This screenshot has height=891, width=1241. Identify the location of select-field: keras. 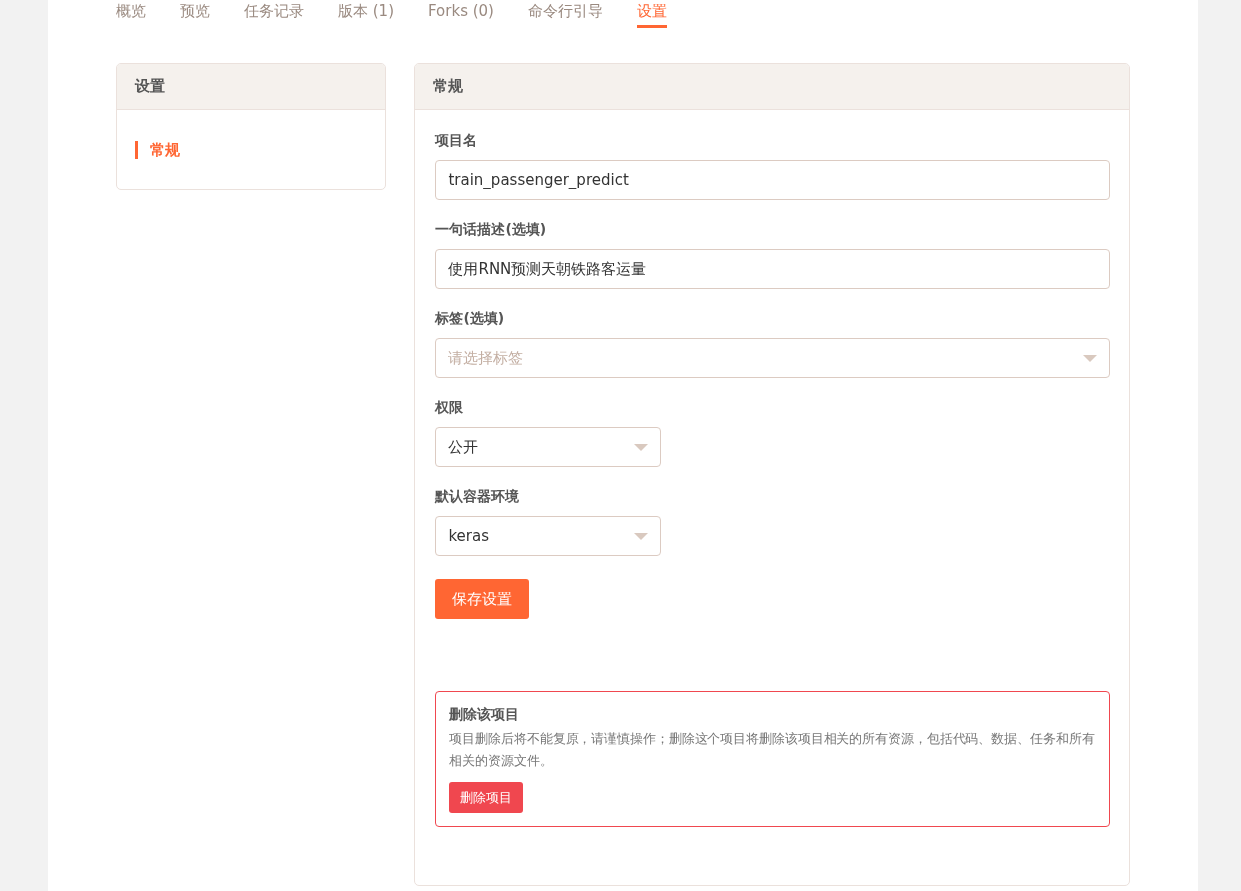
(548, 536).